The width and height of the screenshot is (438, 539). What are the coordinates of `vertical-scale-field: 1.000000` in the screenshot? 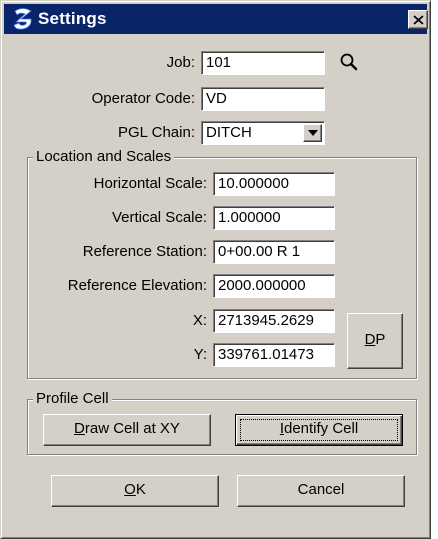 It's located at (274, 218).